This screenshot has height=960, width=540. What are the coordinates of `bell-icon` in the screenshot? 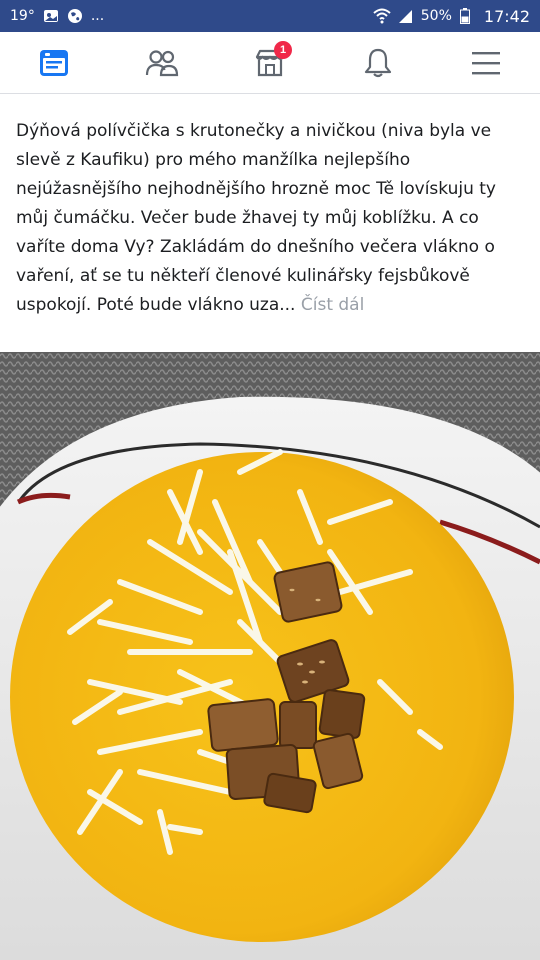 It's located at (378, 62).